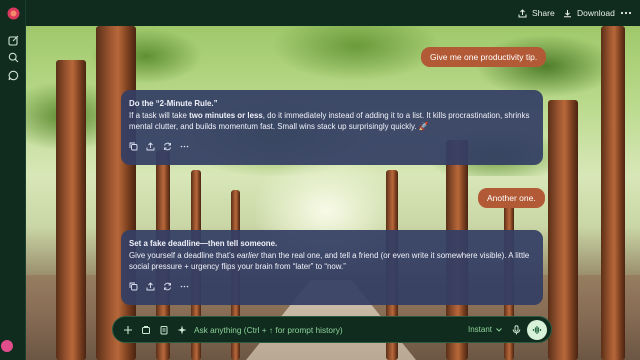 This screenshot has width=640, height=360. What do you see at coordinates (484, 57) in the screenshot?
I see `user-message: Give me one productivity tip.` at bounding box center [484, 57].